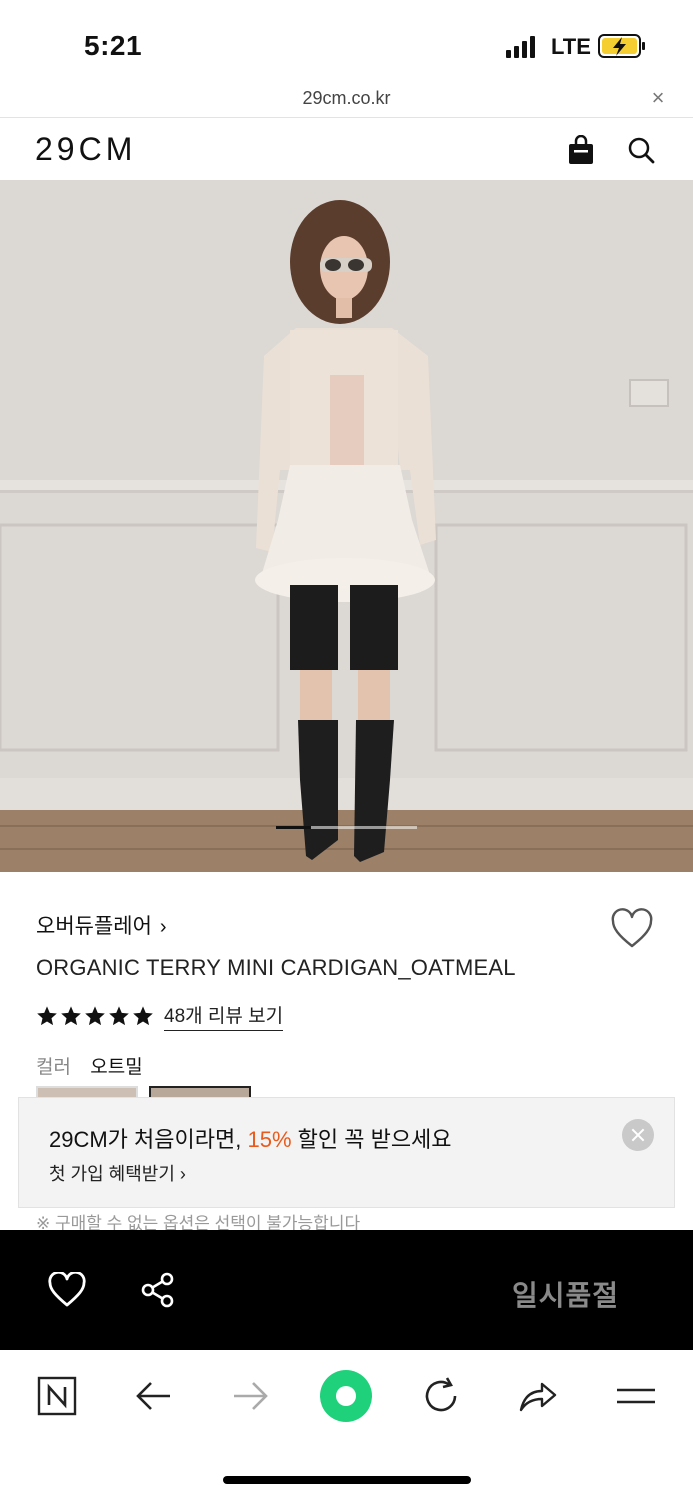  Describe the element at coordinates (571, 46) in the screenshot. I see `network-label: LTE` at that location.